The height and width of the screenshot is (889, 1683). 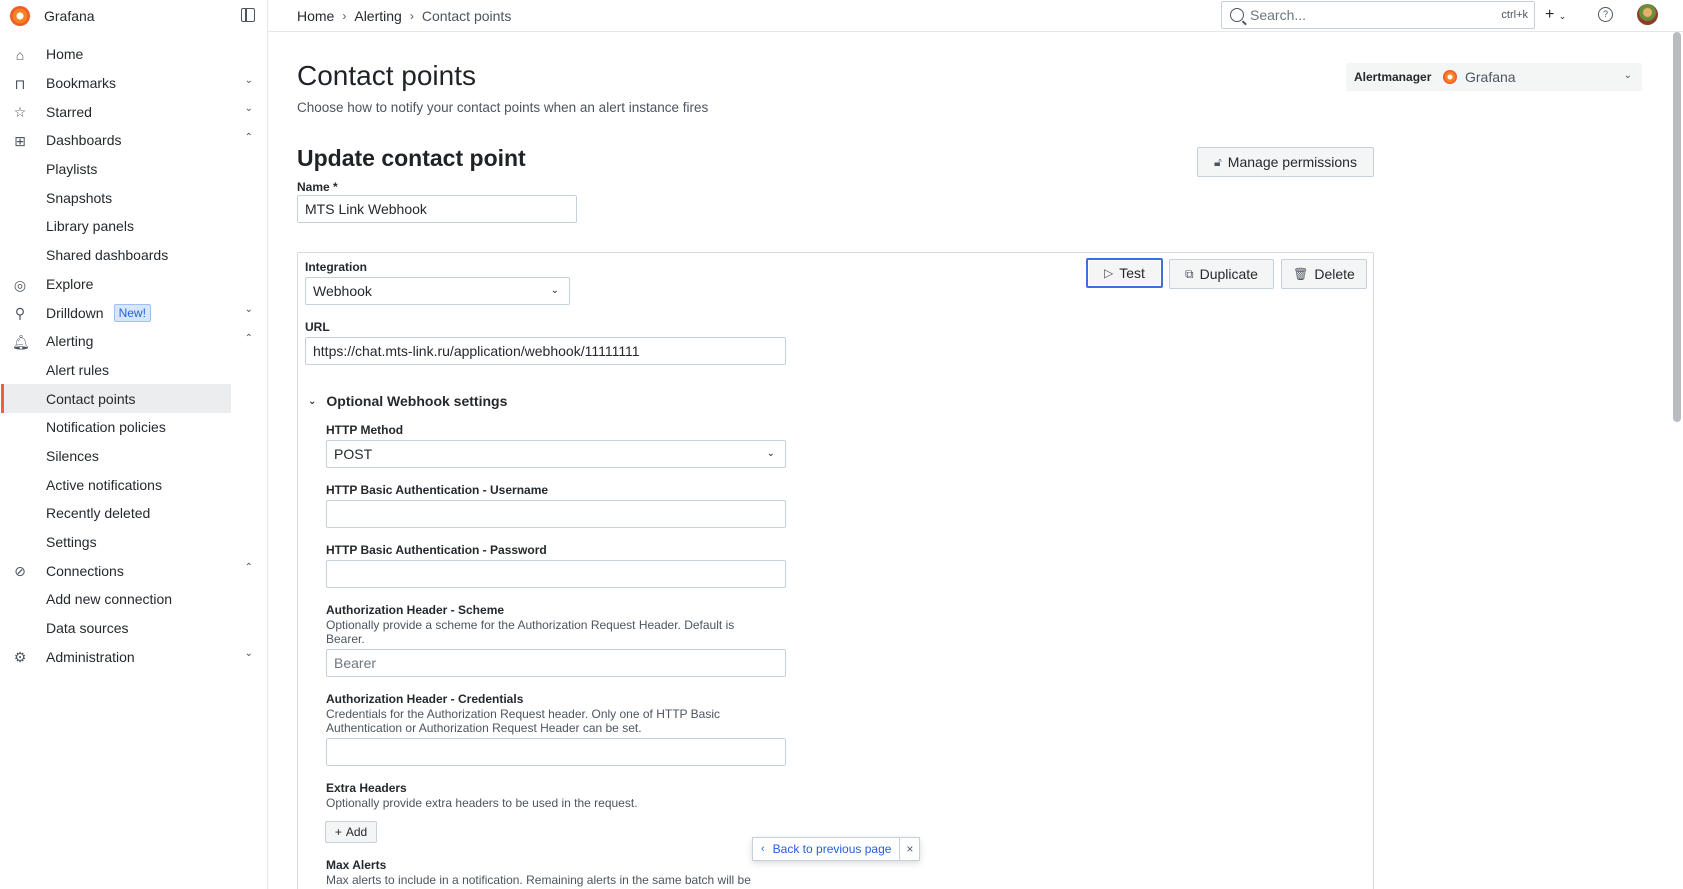 What do you see at coordinates (1647, 14) in the screenshot?
I see `avatar` at bounding box center [1647, 14].